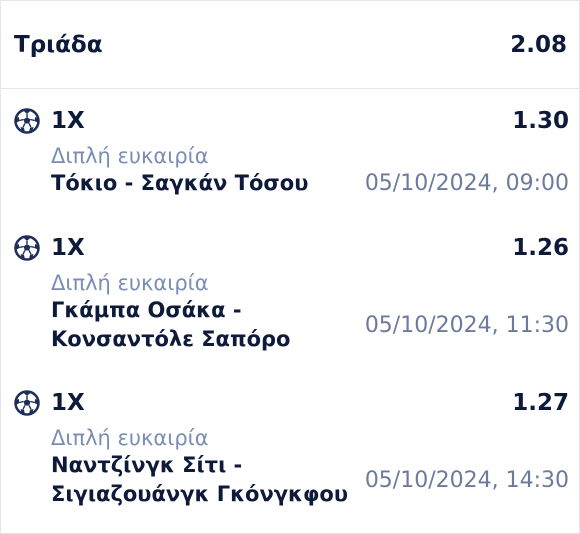  I want to click on event-line: Σιγιαζουάνγκ Γκόνγκφου, so click(200, 494).